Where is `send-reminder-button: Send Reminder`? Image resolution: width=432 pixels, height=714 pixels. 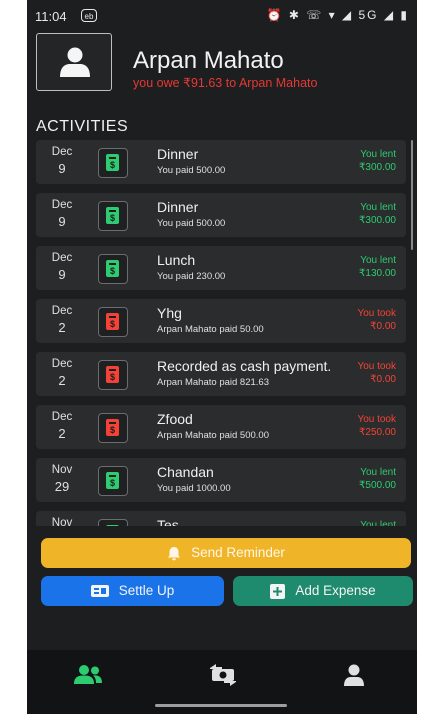
send-reminder-button: Send Reminder is located at coordinates (226, 553).